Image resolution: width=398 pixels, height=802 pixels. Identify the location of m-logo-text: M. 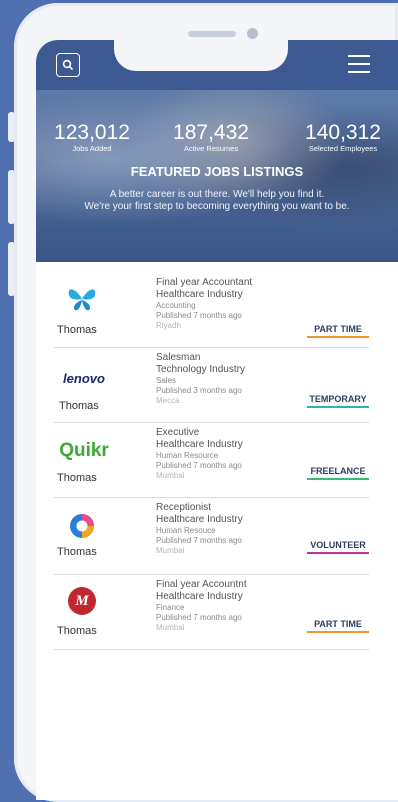
(82, 600).